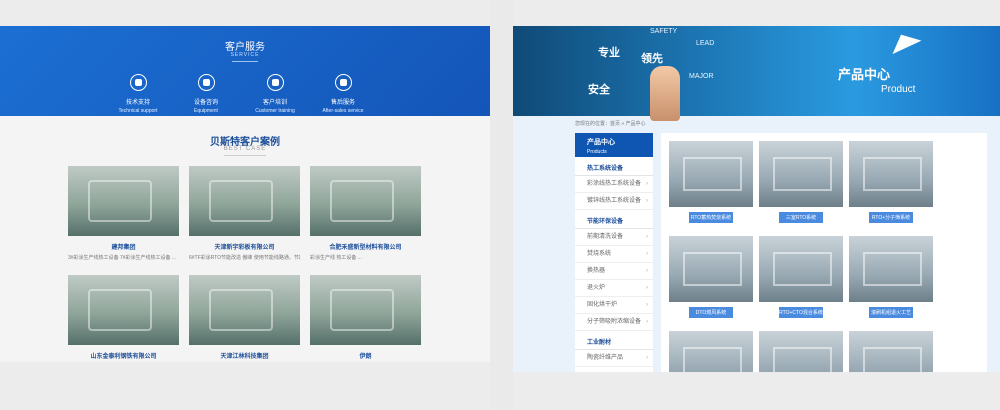  What do you see at coordinates (864, 74) in the screenshot?
I see `banner-title: 产品中心` at bounding box center [864, 74].